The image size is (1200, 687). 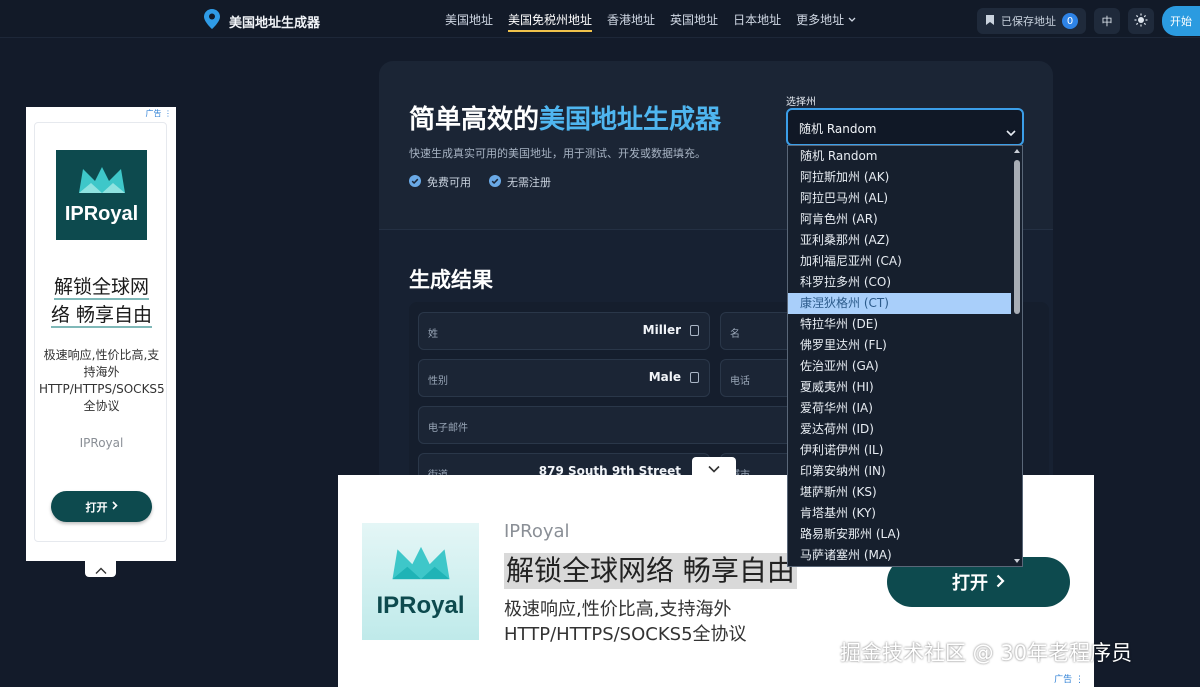 I want to click on nav-links: 美国地址 美国免税州地址 香港地址 英国地址 日本地址 更多地址, so click(x=650, y=19).